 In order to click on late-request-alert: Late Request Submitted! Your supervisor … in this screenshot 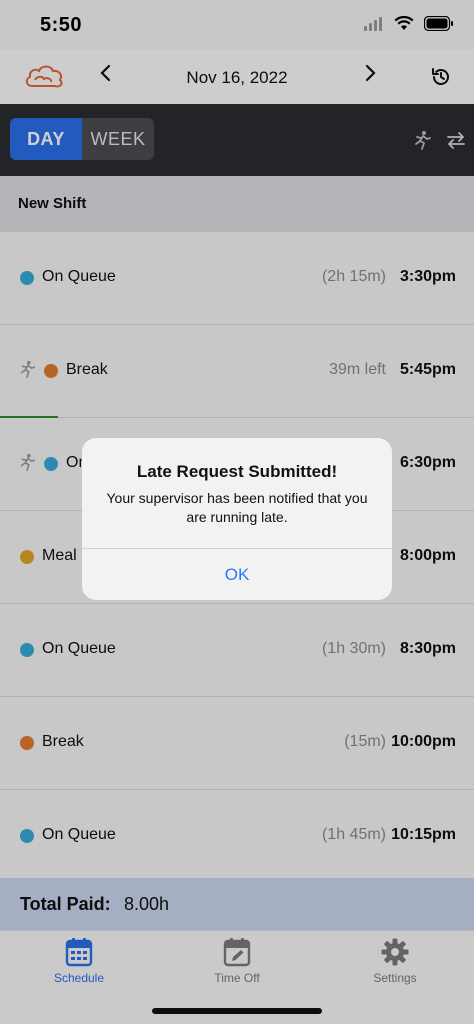, I will do `click(237, 519)`.